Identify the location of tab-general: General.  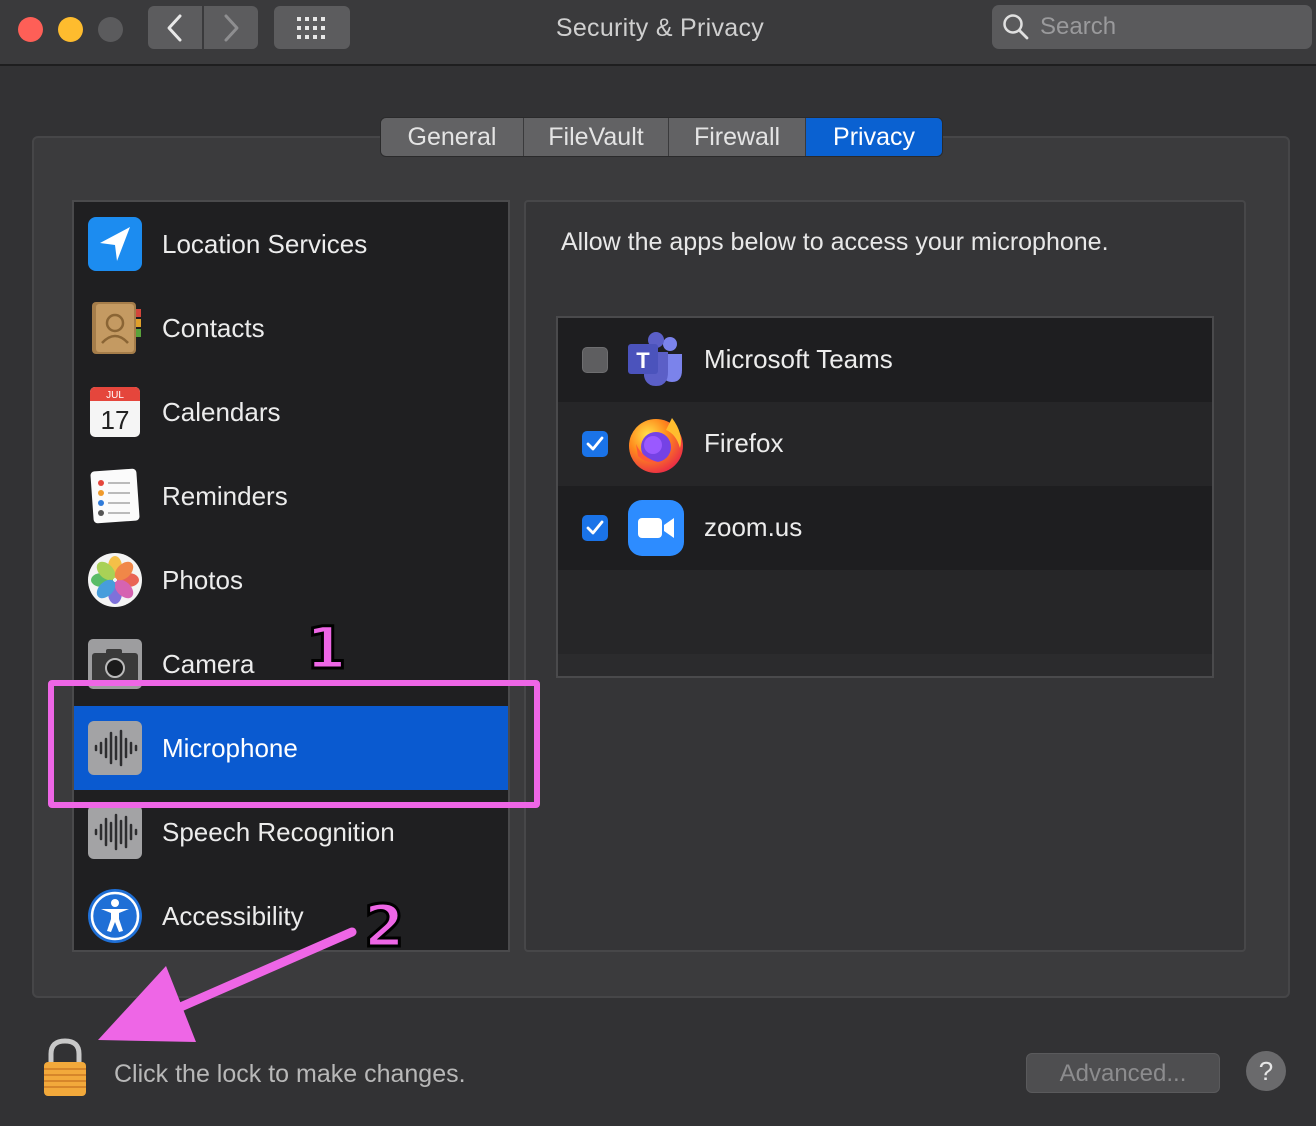
(452, 137).